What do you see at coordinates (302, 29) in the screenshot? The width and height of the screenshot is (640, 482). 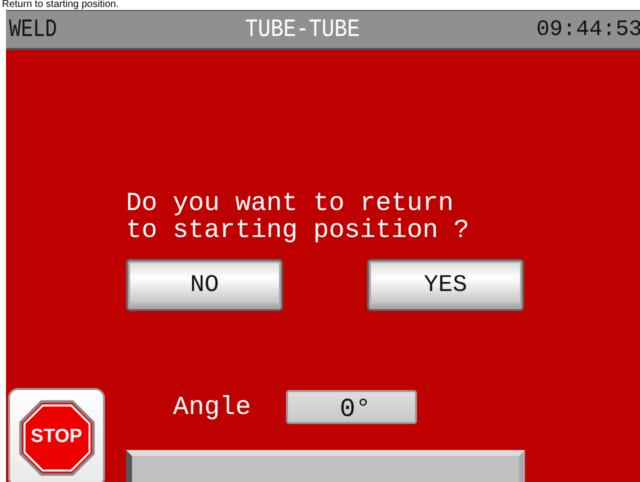 I see `screen-title: TUBE-TUBE` at bounding box center [302, 29].